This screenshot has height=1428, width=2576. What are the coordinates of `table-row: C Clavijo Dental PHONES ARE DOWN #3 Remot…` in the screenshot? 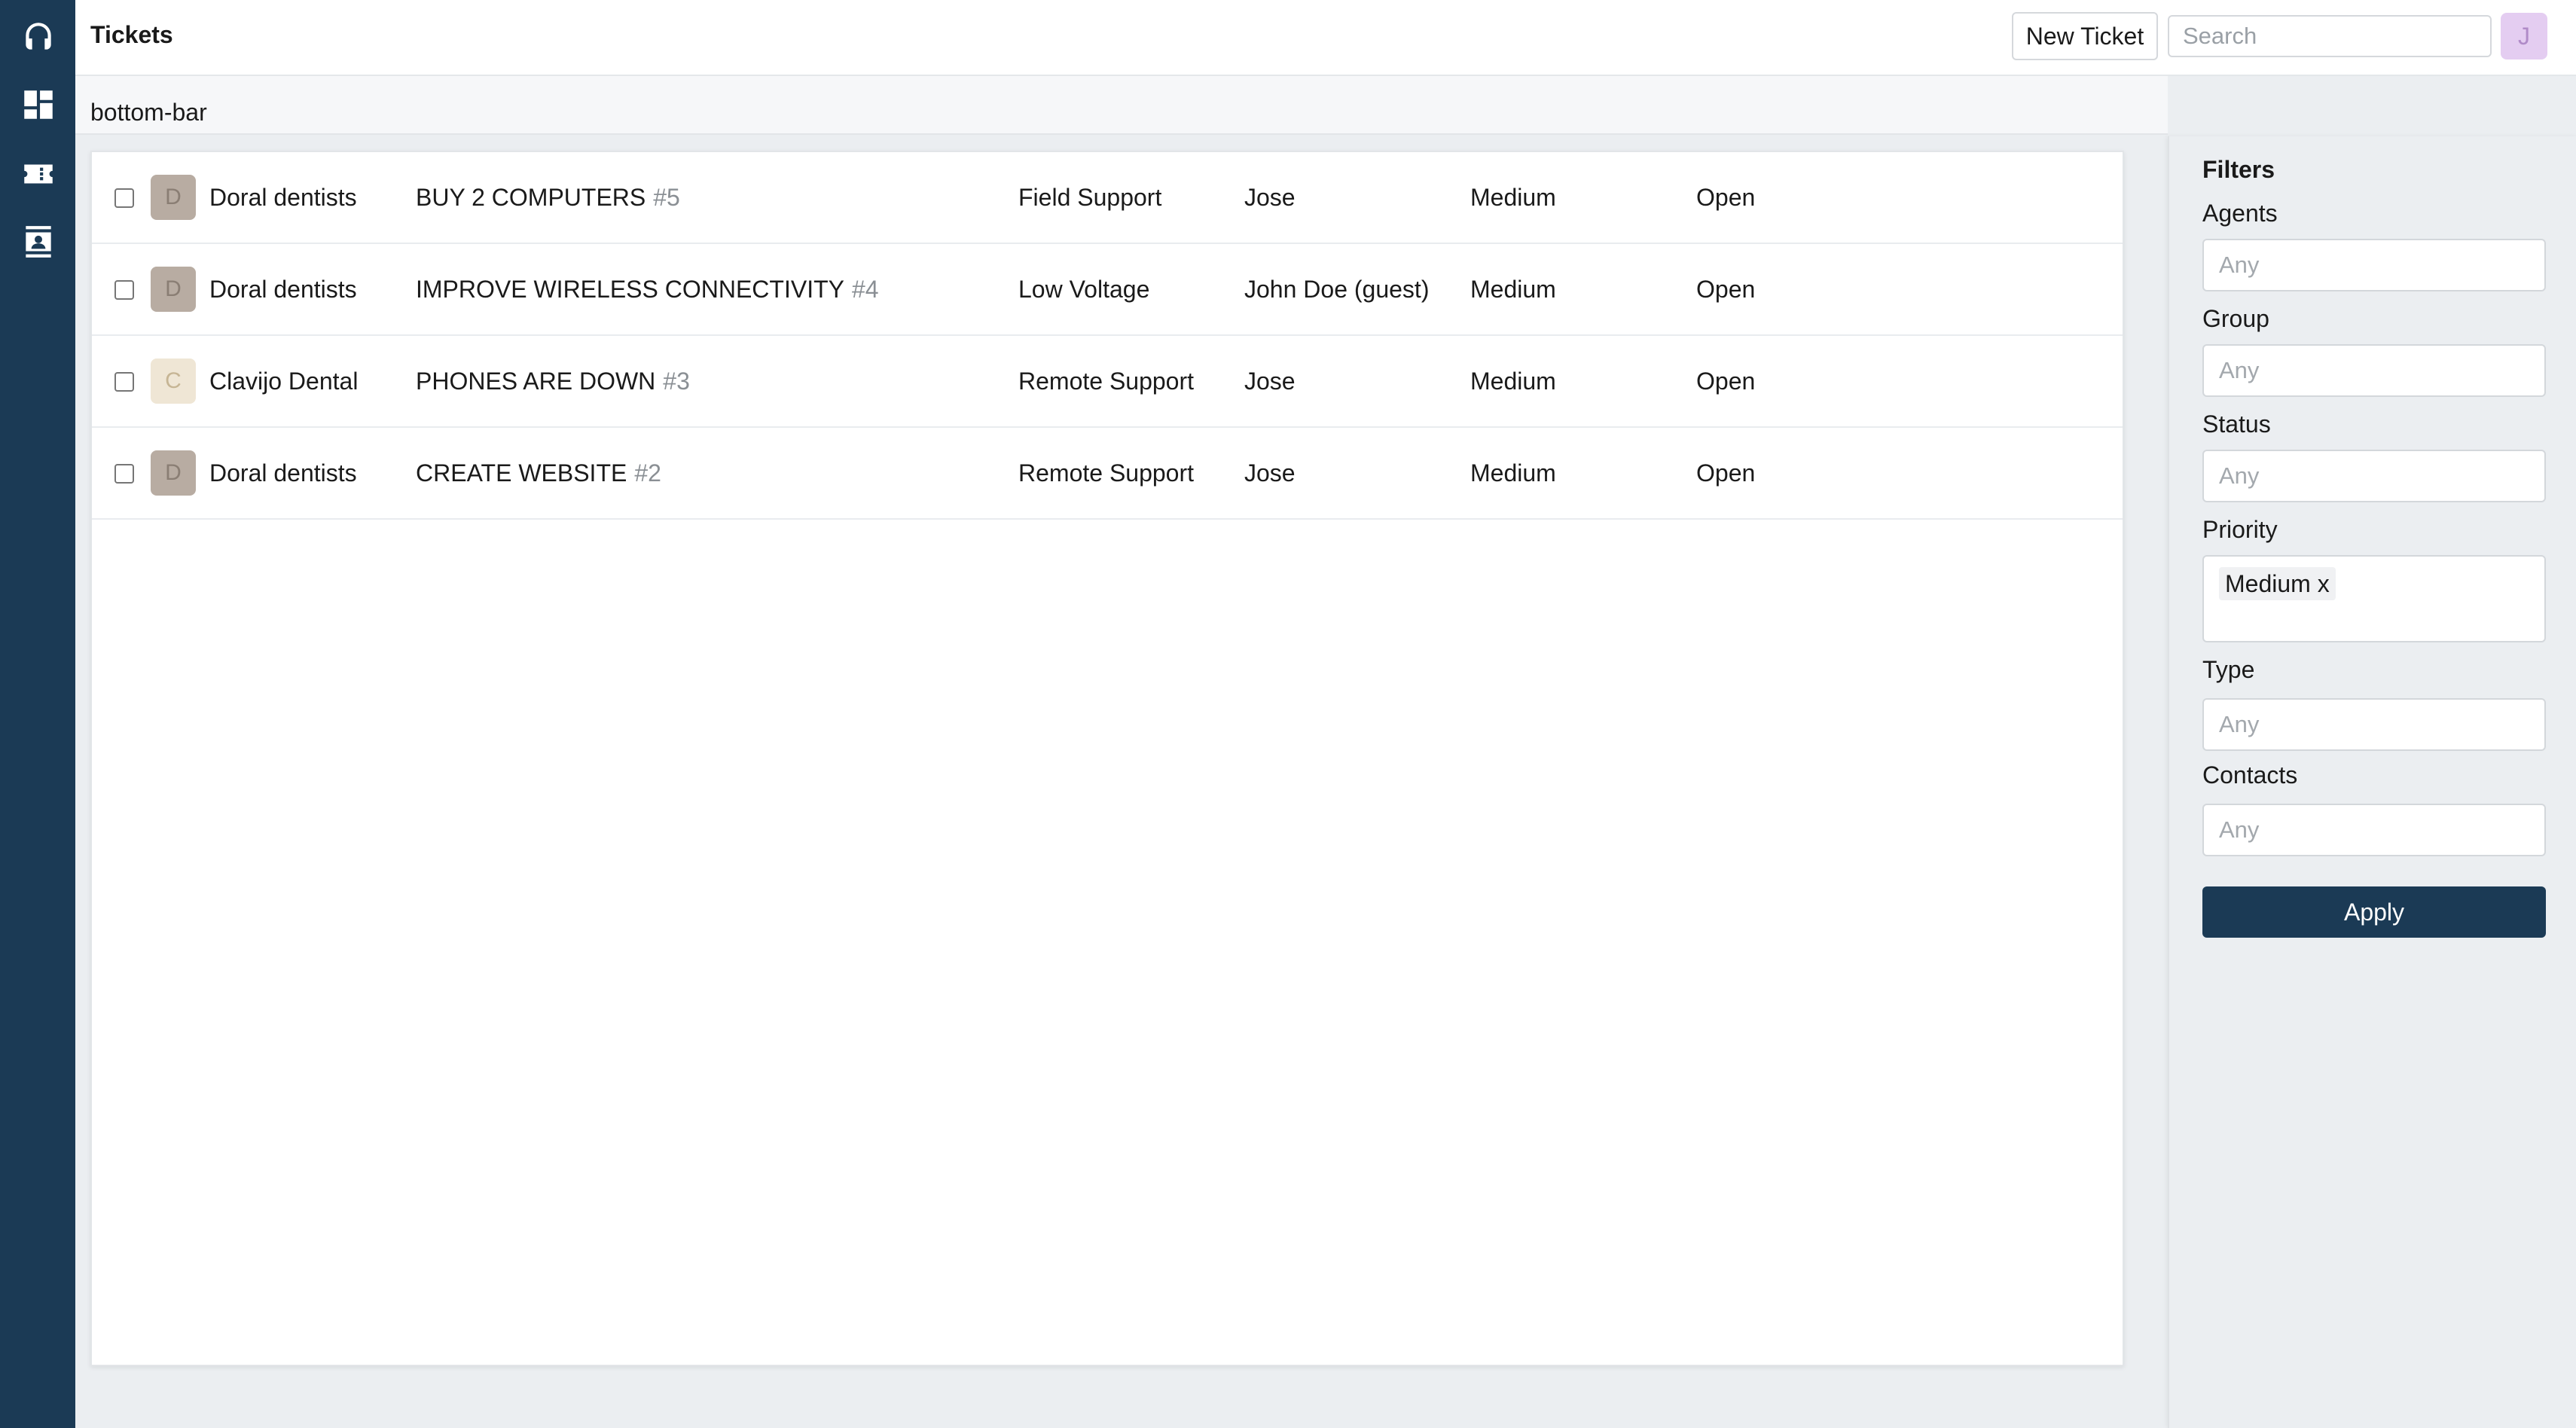 It's located at (1107, 382).